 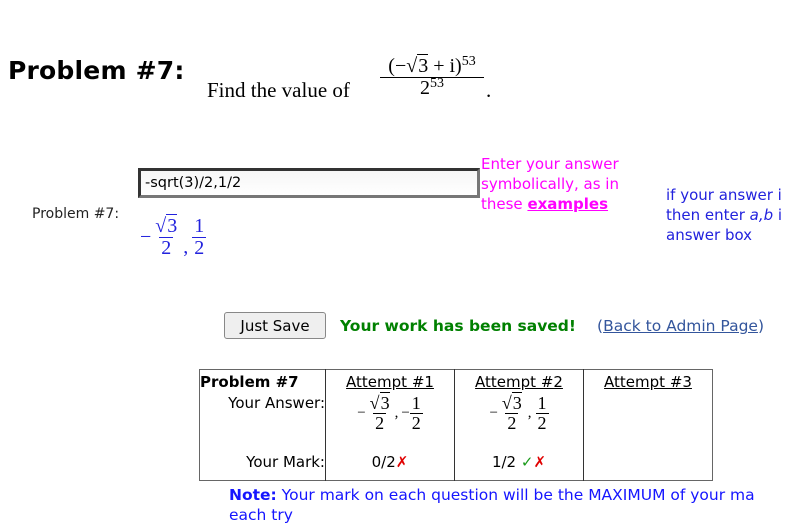 I want to click on expression-denominator: 253, so click(x=432, y=88).